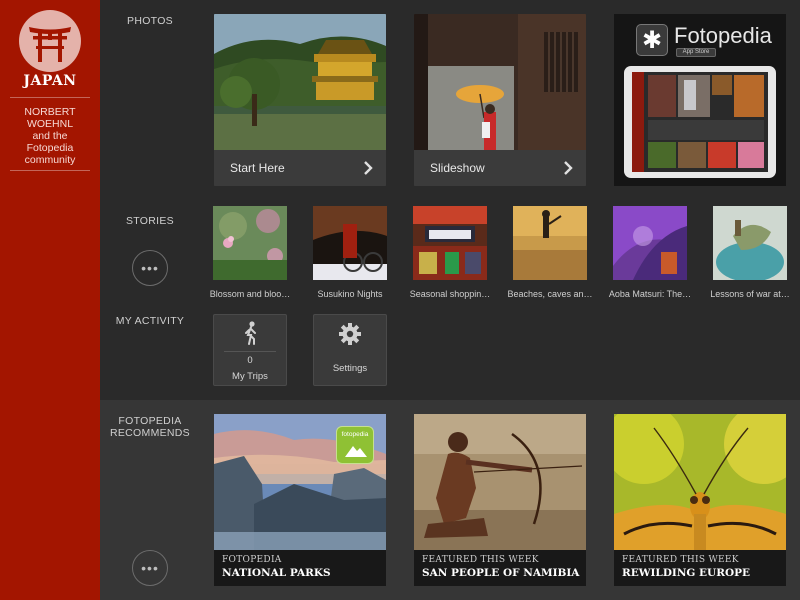 The height and width of the screenshot is (600, 800). I want to click on trips-divider, so click(250, 351).